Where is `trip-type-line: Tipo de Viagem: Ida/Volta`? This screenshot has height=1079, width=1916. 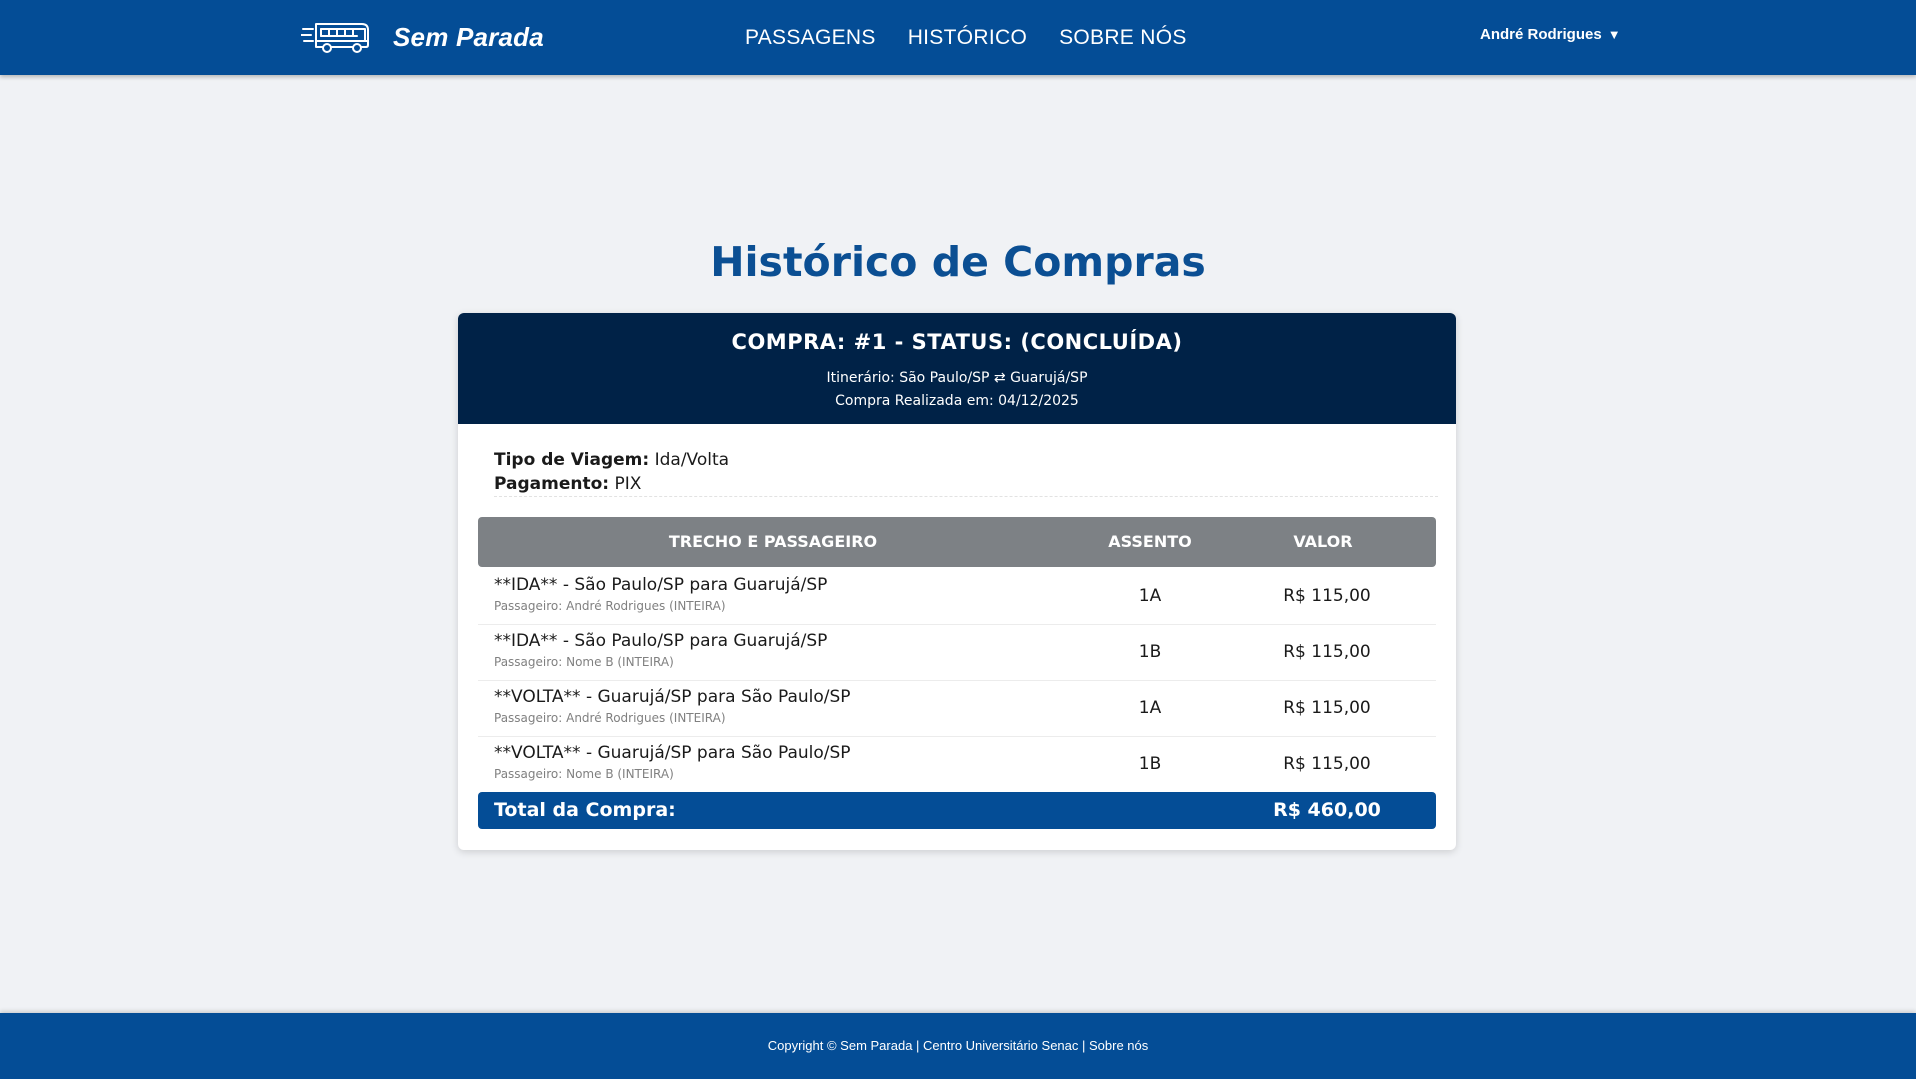 trip-type-line: Tipo de Viagem: Ida/Volta is located at coordinates (611, 460).